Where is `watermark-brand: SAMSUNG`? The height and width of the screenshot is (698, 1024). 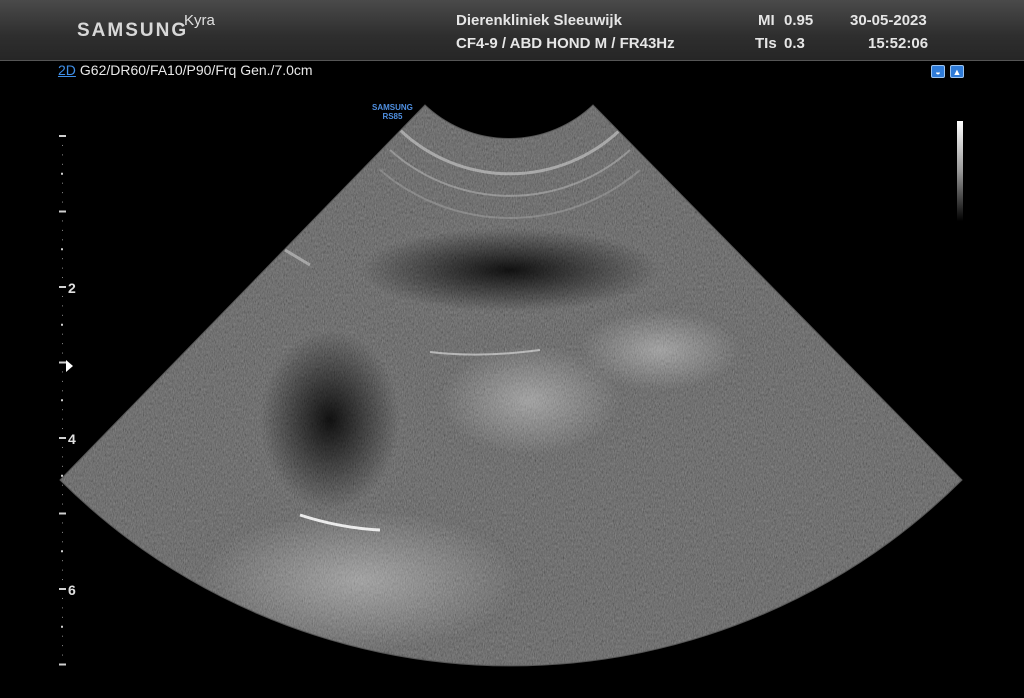 watermark-brand: SAMSUNG is located at coordinates (392, 107).